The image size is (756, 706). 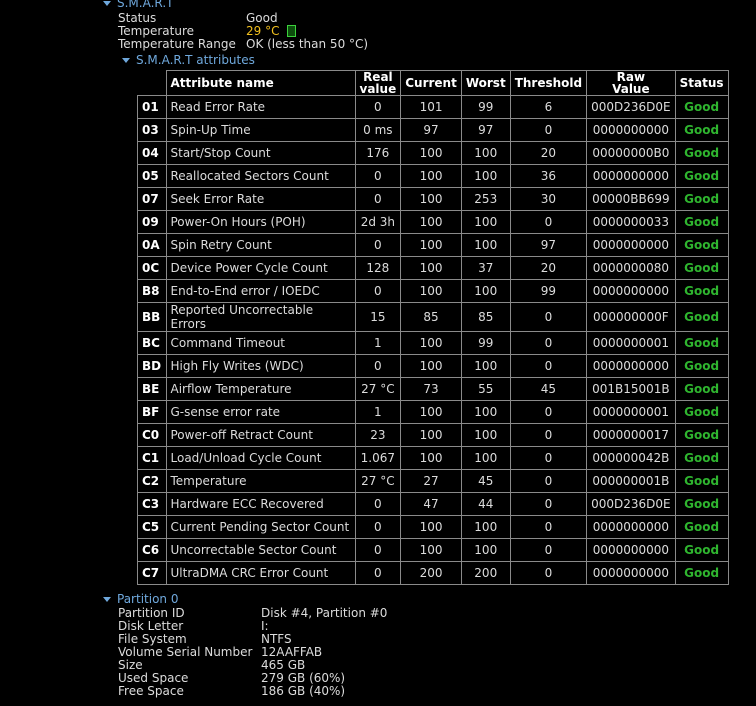 I want to click on smart-section-header: S.M.A.R.T, so click(x=138, y=5).